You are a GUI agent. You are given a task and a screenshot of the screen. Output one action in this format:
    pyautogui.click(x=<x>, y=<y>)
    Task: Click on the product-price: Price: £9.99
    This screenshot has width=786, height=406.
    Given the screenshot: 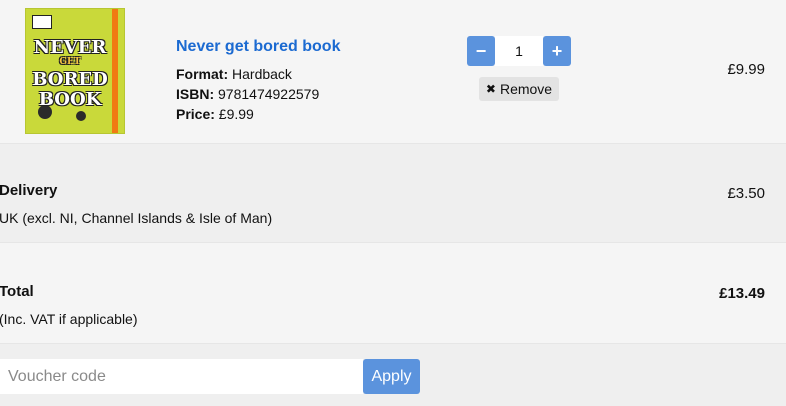 What is the action you would take?
    pyautogui.click(x=215, y=114)
    